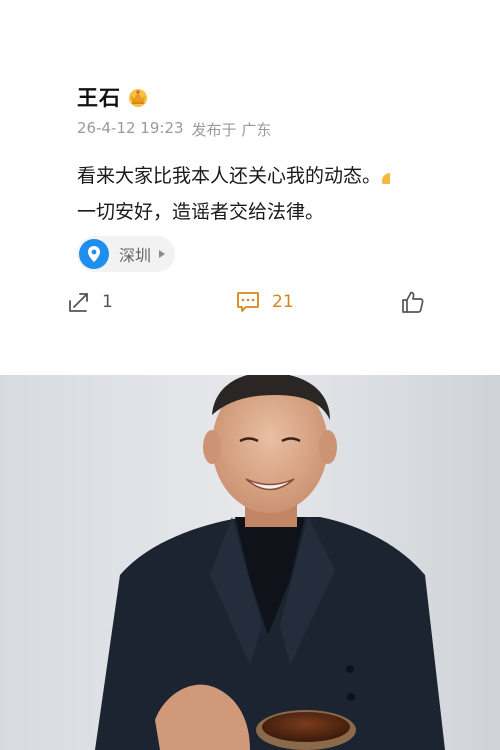 The image size is (500, 750). What do you see at coordinates (162, 254) in the screenshot?
I see `chevron-right-icon` at bounding box center [162, 254].